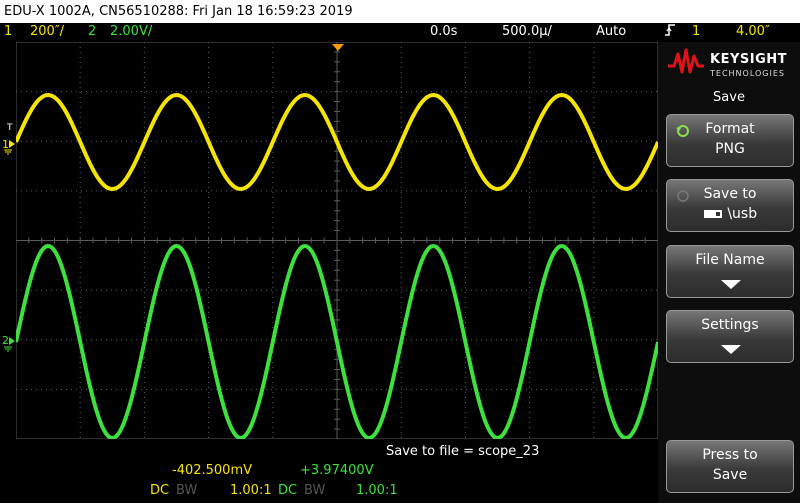  Describe the element at coordinates (47, 32) in the screenshot. I see `ch1-scale: 200″/` at that location.